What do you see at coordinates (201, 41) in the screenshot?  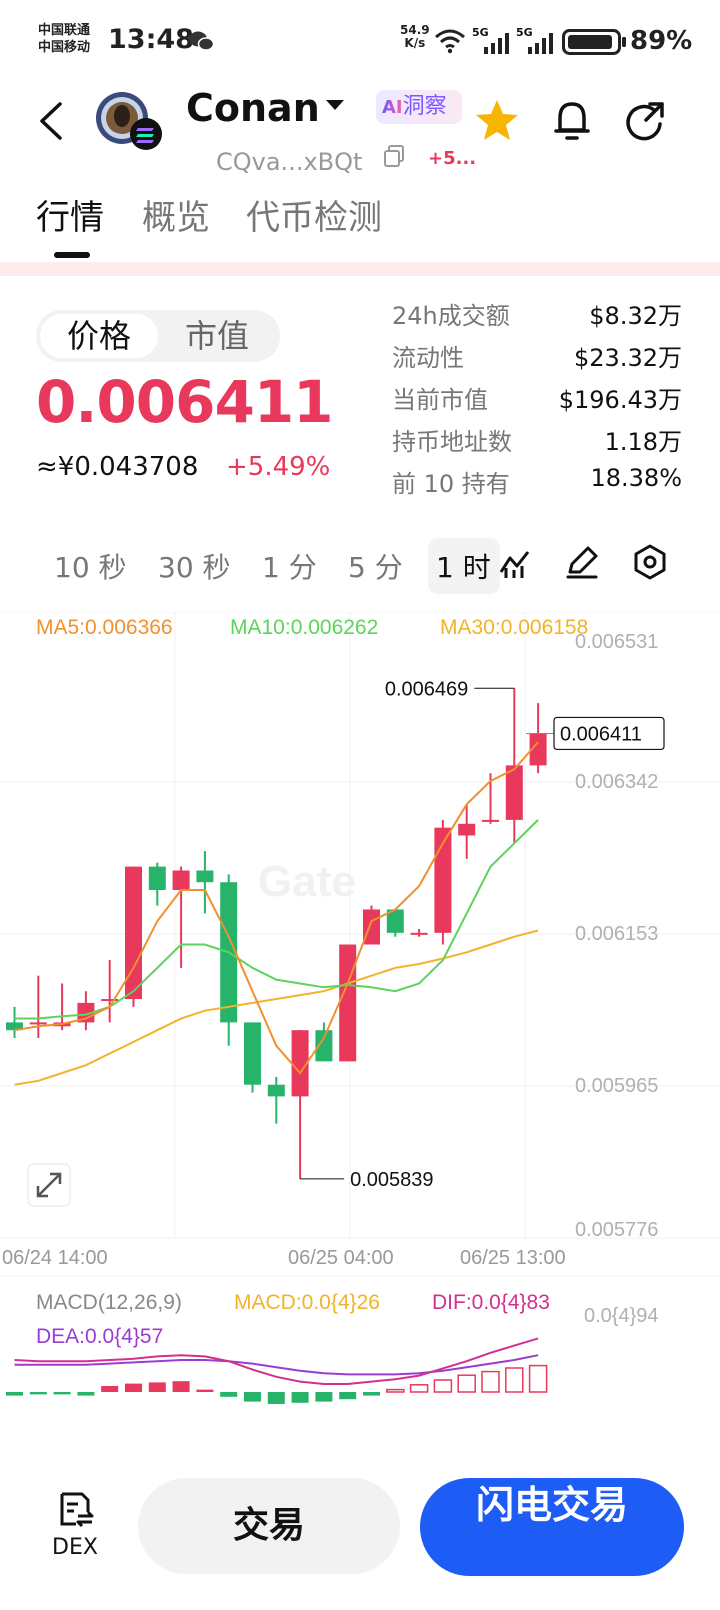 I see `wechat-icon` at bounding box center [201, 41].